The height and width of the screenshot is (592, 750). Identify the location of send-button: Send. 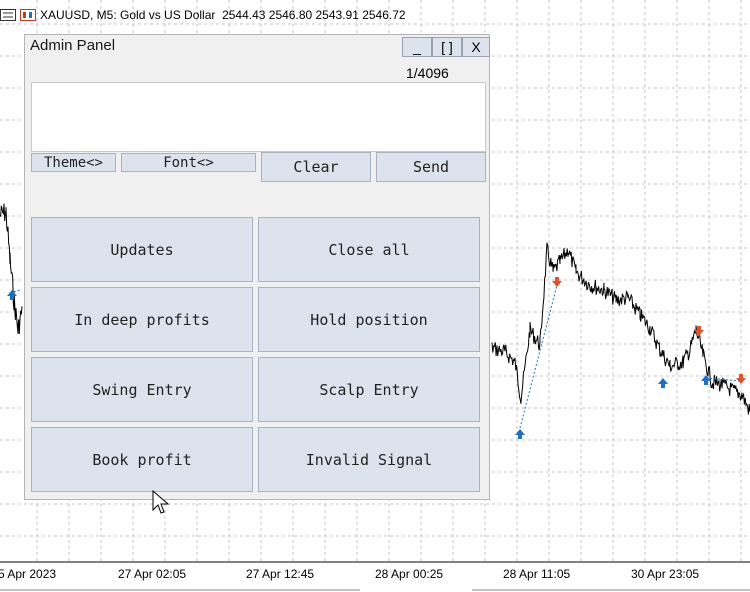
(431, 167).